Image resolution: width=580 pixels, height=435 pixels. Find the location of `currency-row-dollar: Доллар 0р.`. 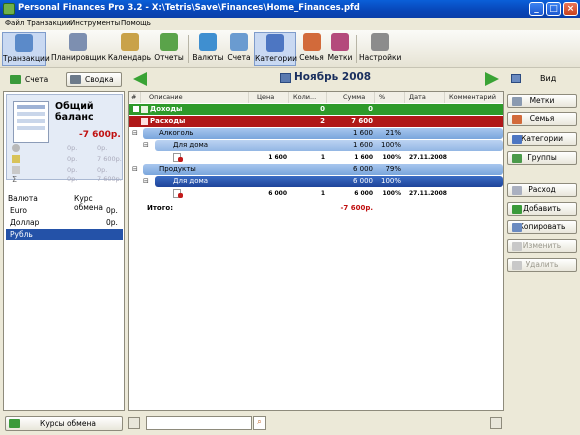

currency-row-dollar: Доллар 0р. is located at coordinates (64, 222).